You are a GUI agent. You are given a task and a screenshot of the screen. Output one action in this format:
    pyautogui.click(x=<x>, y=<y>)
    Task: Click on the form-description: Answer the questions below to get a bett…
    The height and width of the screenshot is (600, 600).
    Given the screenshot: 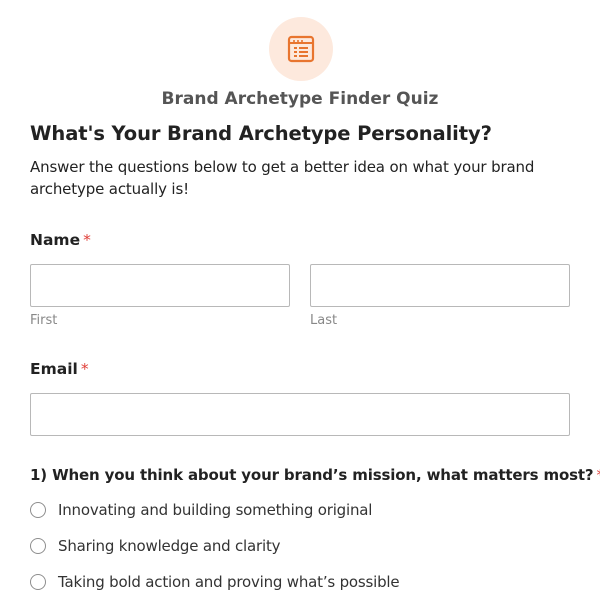 What is the action you would take?
    pyautogui.click(x=282, y=178)
    